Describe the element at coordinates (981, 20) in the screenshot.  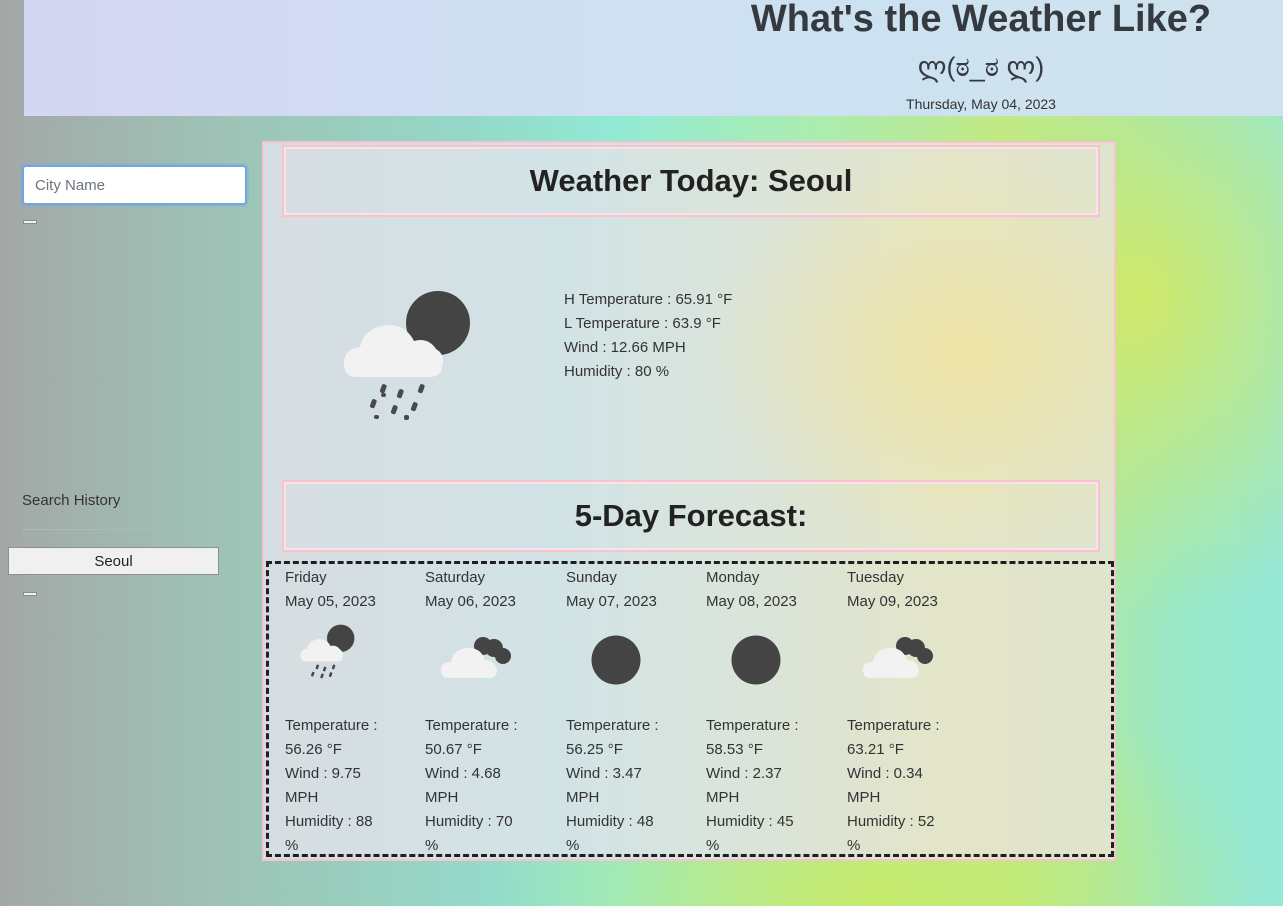
I see `page-title: What's the Weather Like?` at that location.